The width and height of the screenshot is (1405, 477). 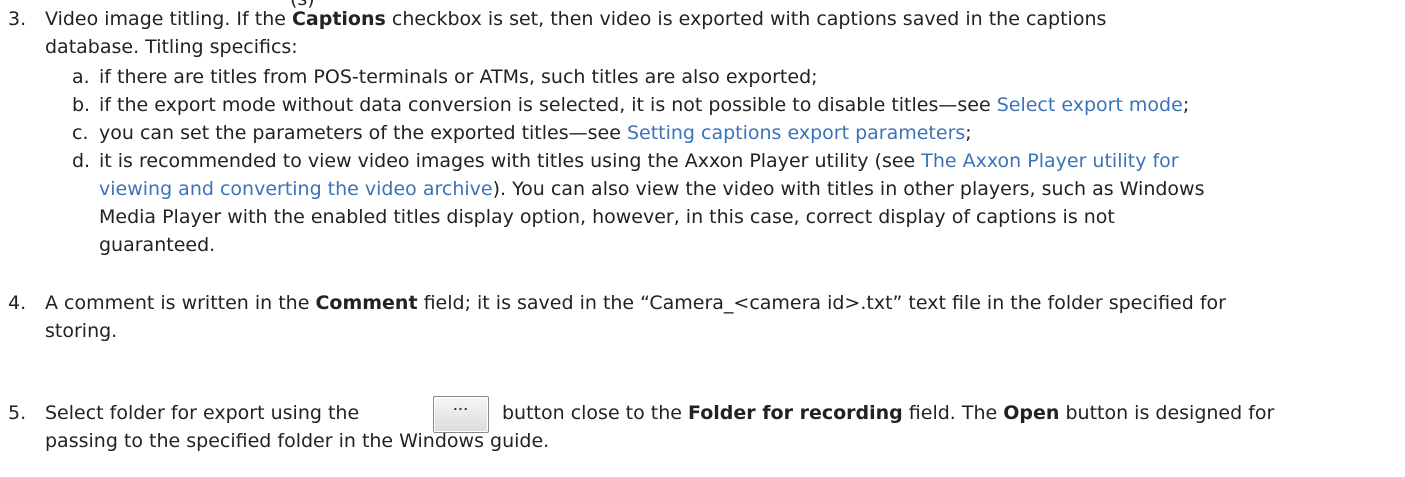 What do you see at coordinates (17, 19) in the screenshot?
I see `list-number: 3.` at bounding box center [17, 19].